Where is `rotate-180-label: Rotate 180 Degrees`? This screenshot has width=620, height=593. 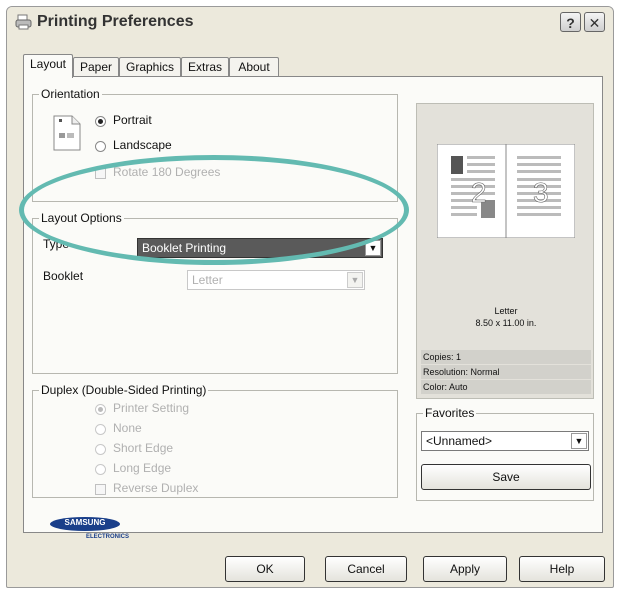
rotate-180-label: Rotate 180 Degrees is located at coordinates (167, 172).